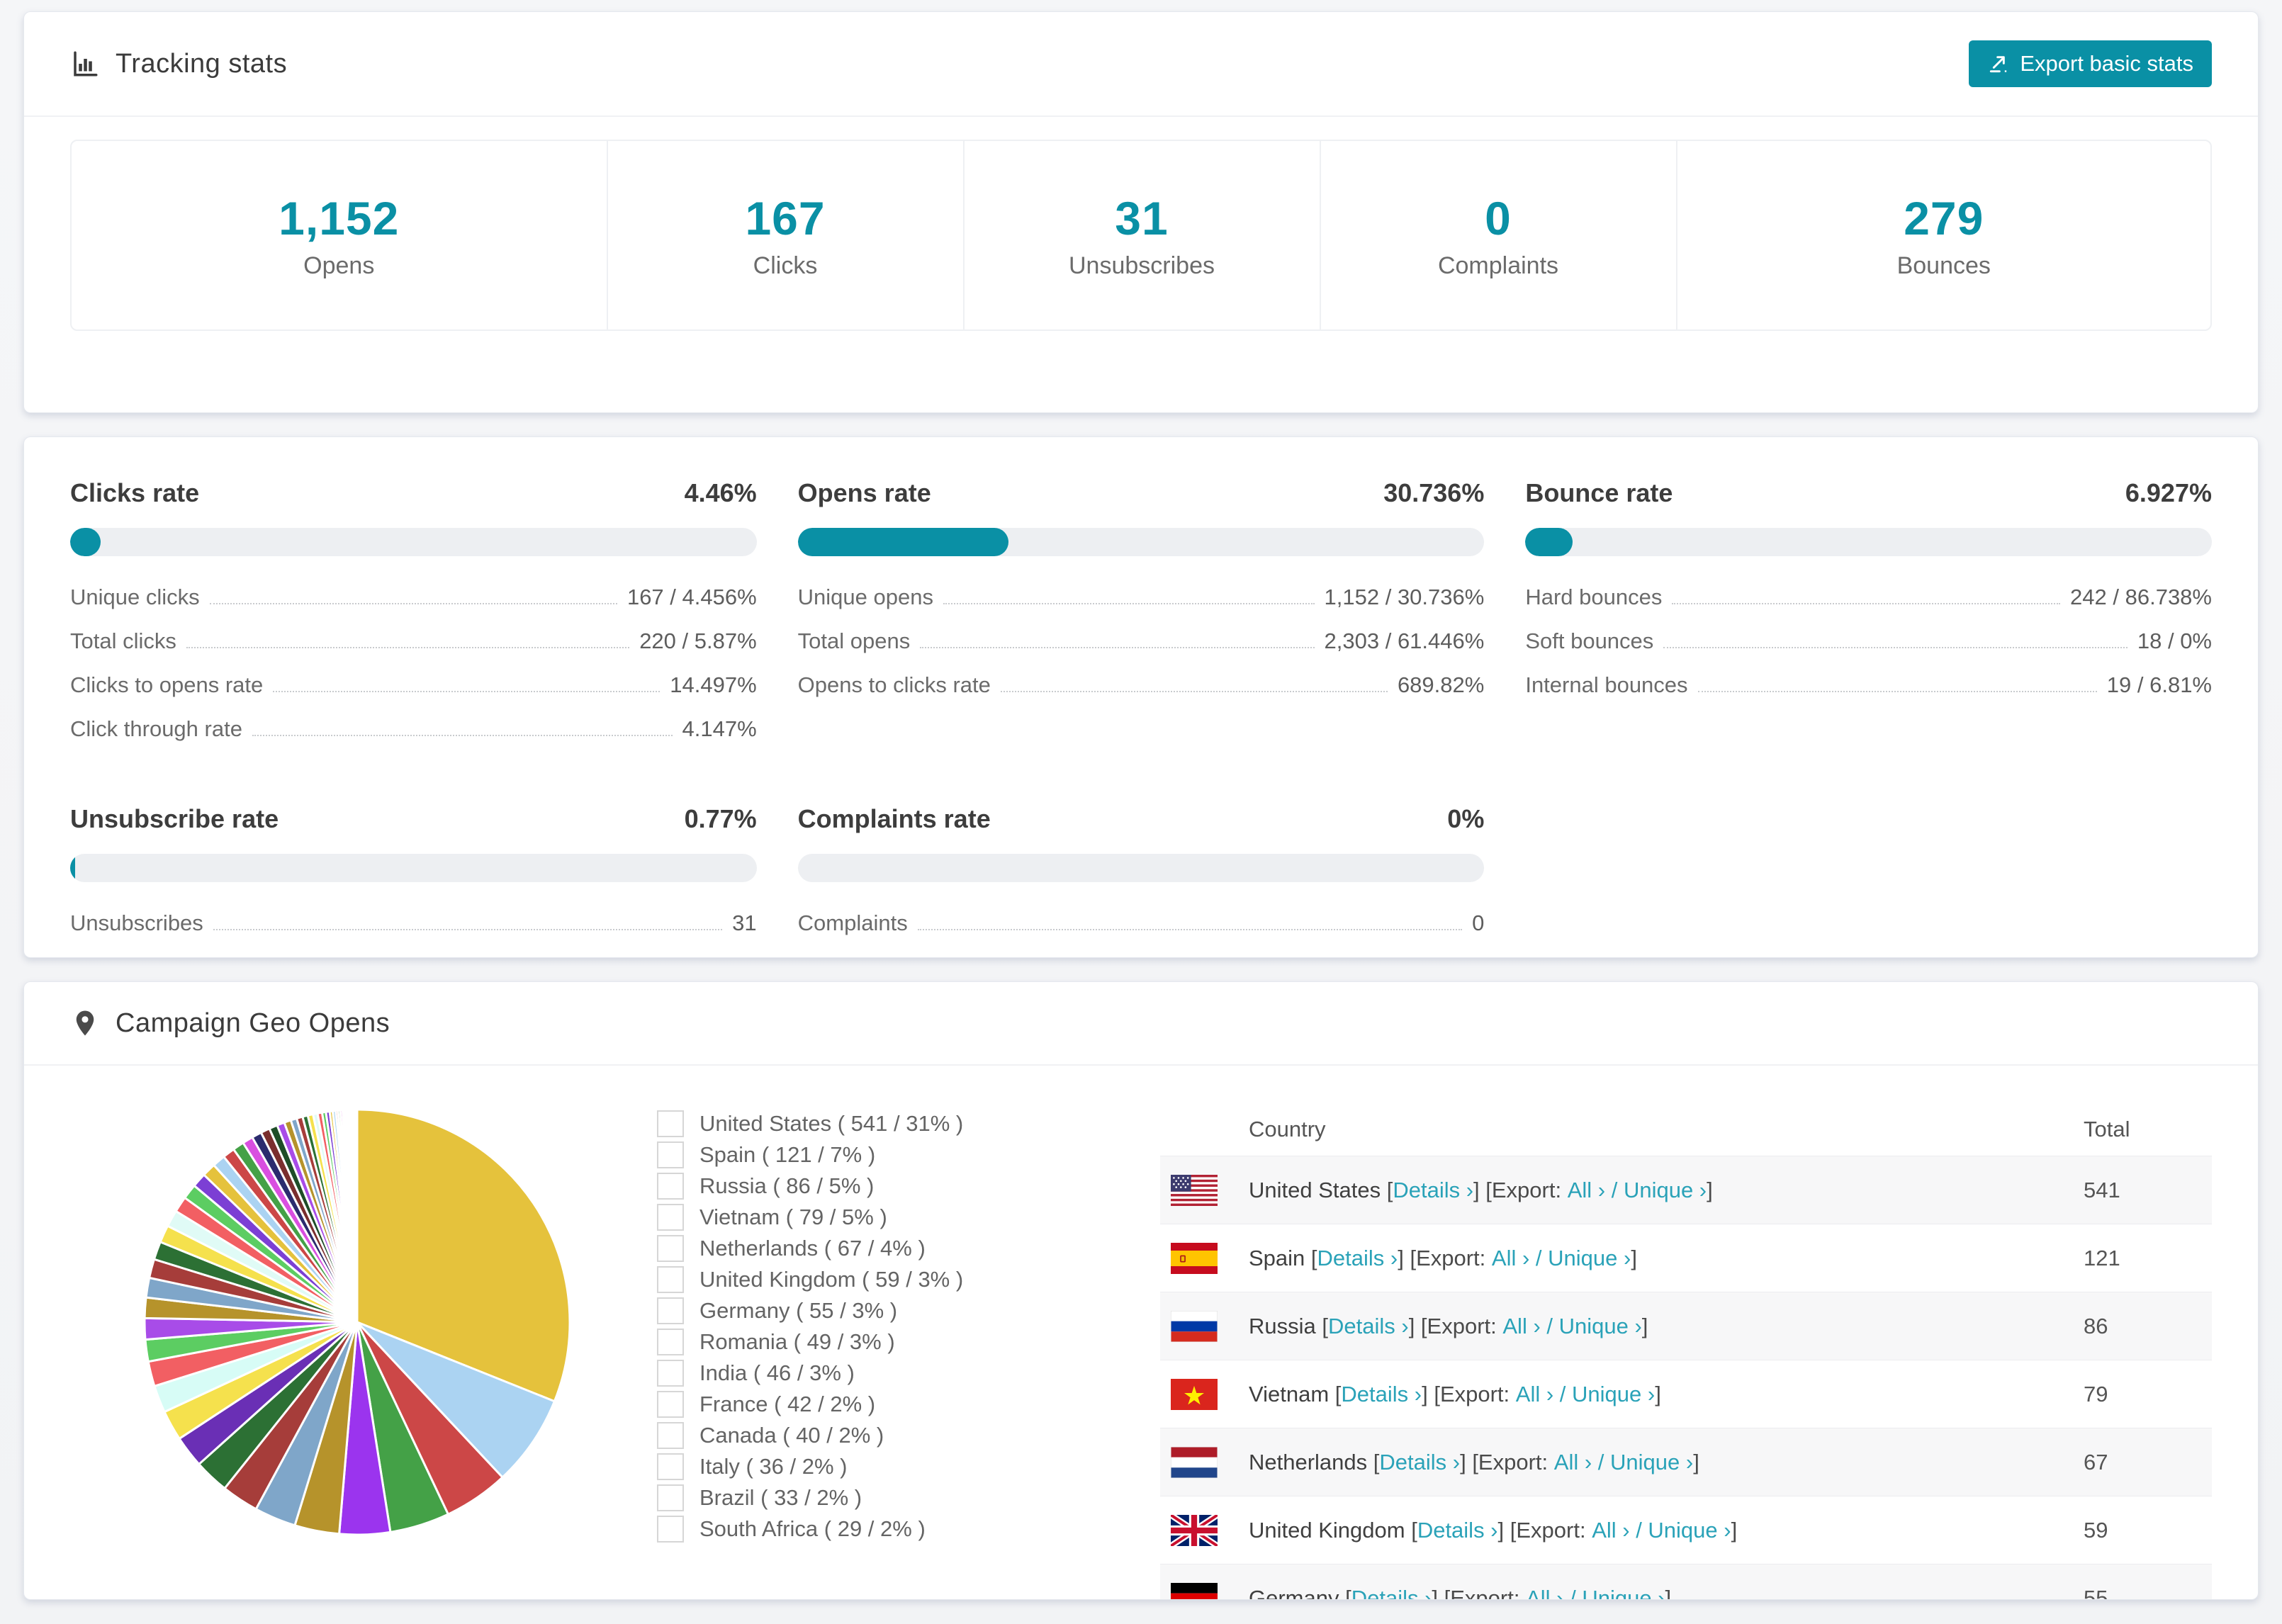 The width and height of the screenshot is (2282, 1624). Describe the element at coordinates (1434, 493) in the screenshot. I see `opens-rate-value: 30.736%` at that location.